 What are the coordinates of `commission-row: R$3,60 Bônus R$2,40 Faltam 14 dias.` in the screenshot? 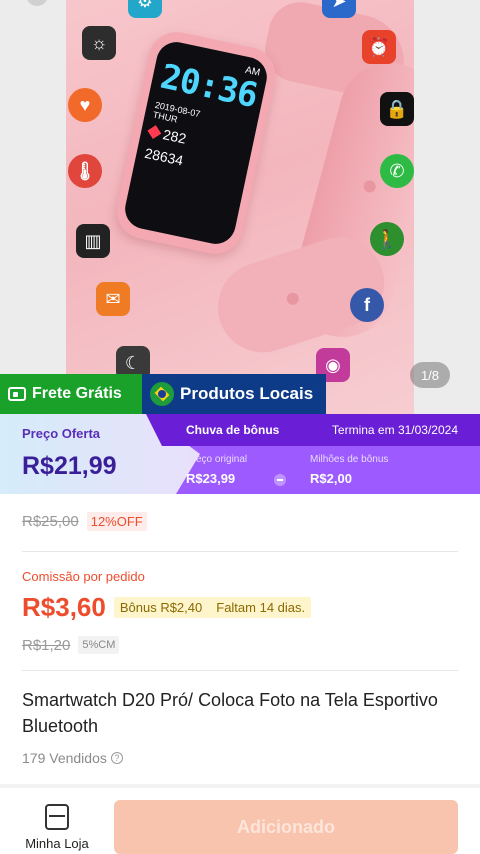 It's located at (167, 607).